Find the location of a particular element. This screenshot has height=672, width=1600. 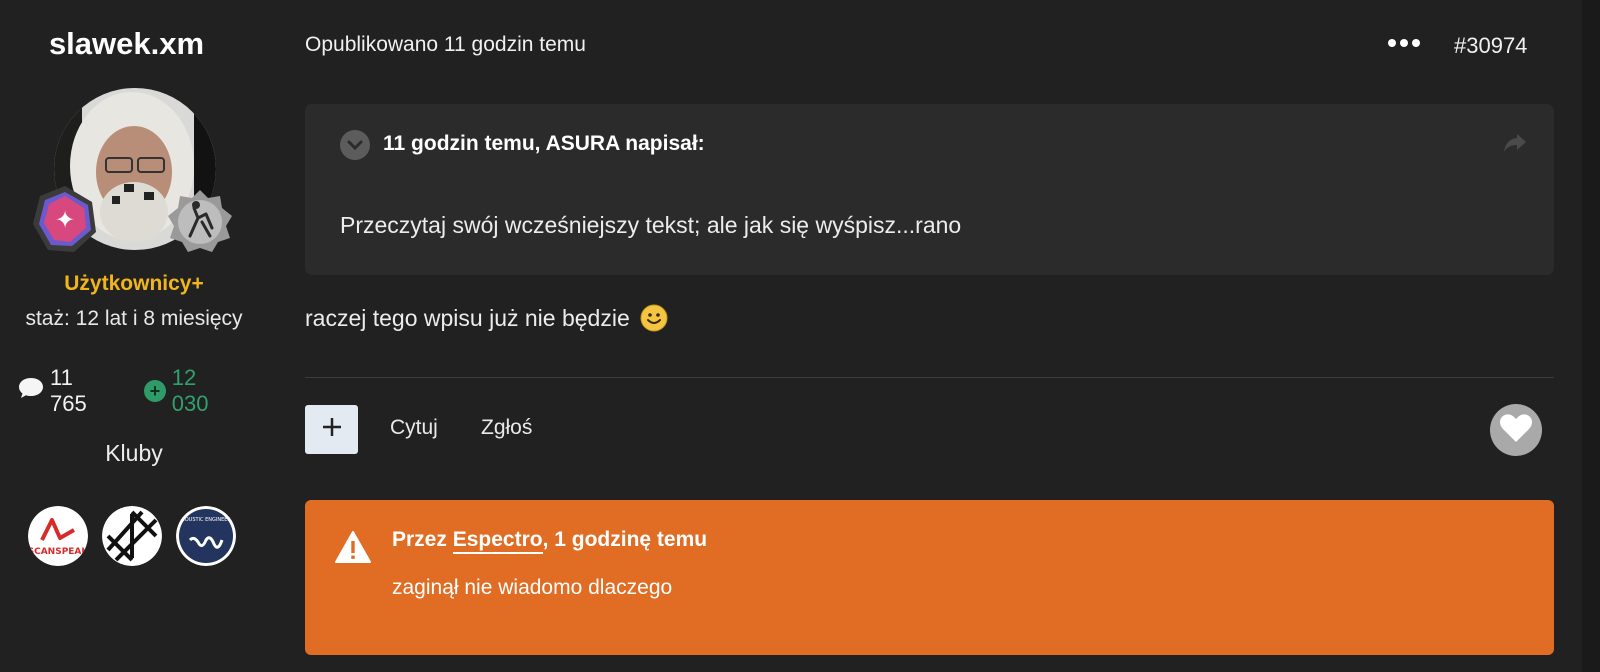

user-group: Użytkownicy+ is located at coordinates (134, 283).